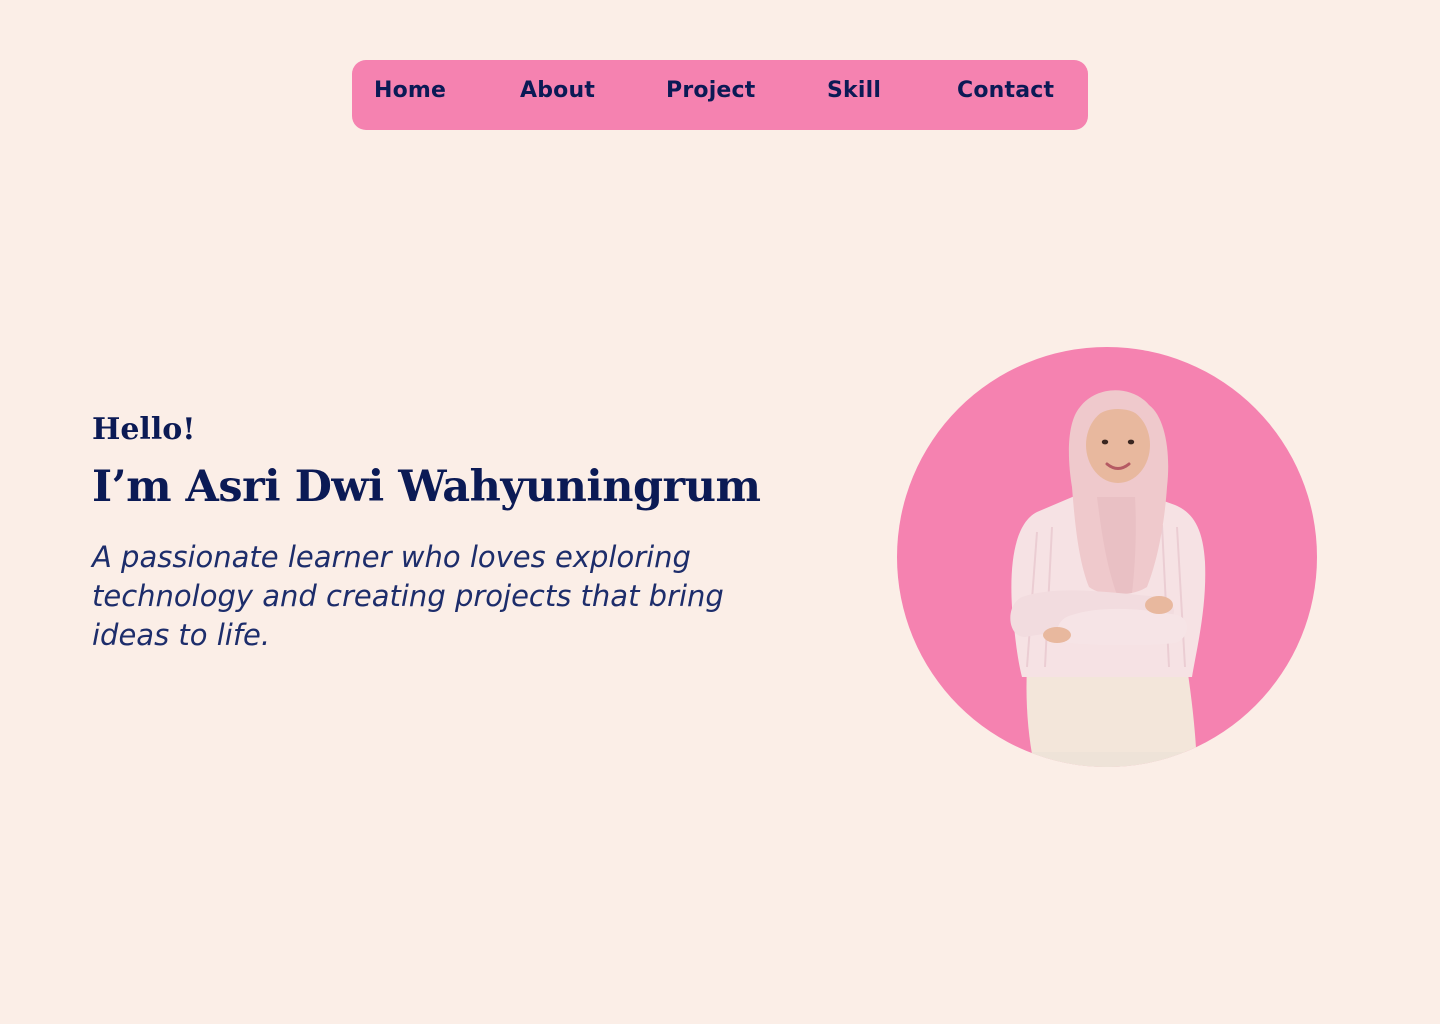 The width and height of the screenshot is (1440, 1024). Describe the element at coordinates (1005, 91) in the screenshot. I see `nav-link-contact: Contact` at that location.